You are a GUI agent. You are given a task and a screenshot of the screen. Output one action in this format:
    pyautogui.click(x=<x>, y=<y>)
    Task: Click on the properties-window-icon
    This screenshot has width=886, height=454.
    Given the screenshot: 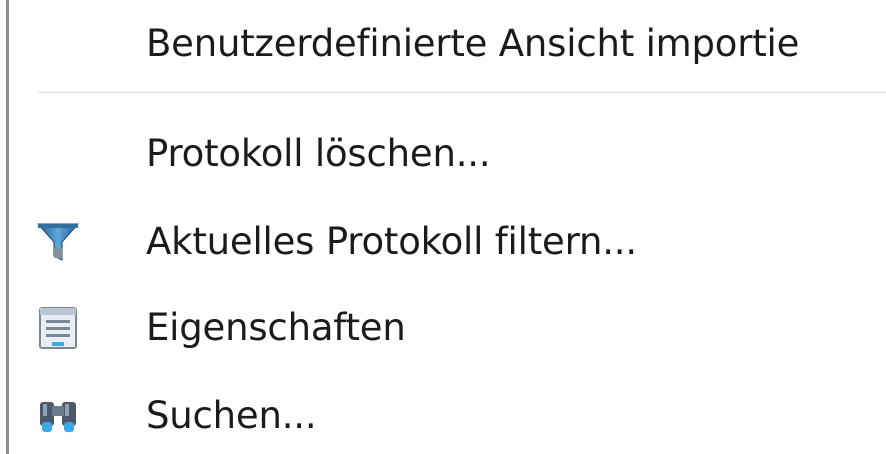 What is the action you would take?
    pyautogui.click(x=58, y=328)
    